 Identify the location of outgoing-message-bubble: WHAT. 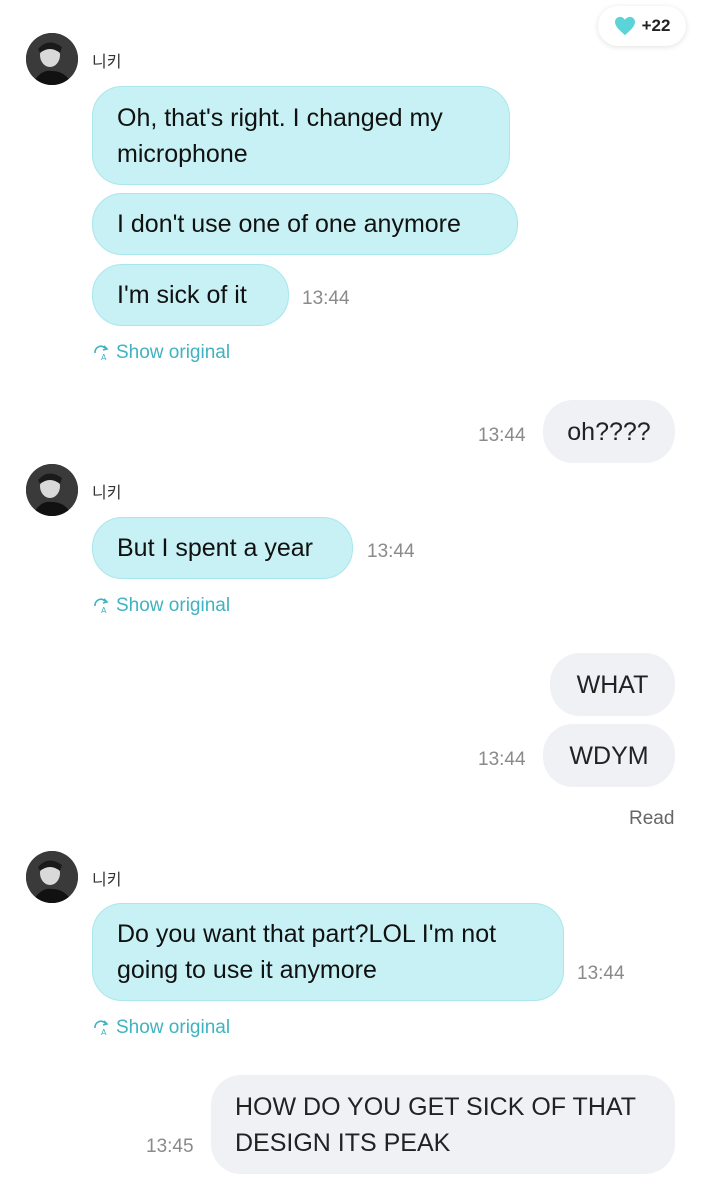
(612, 684).